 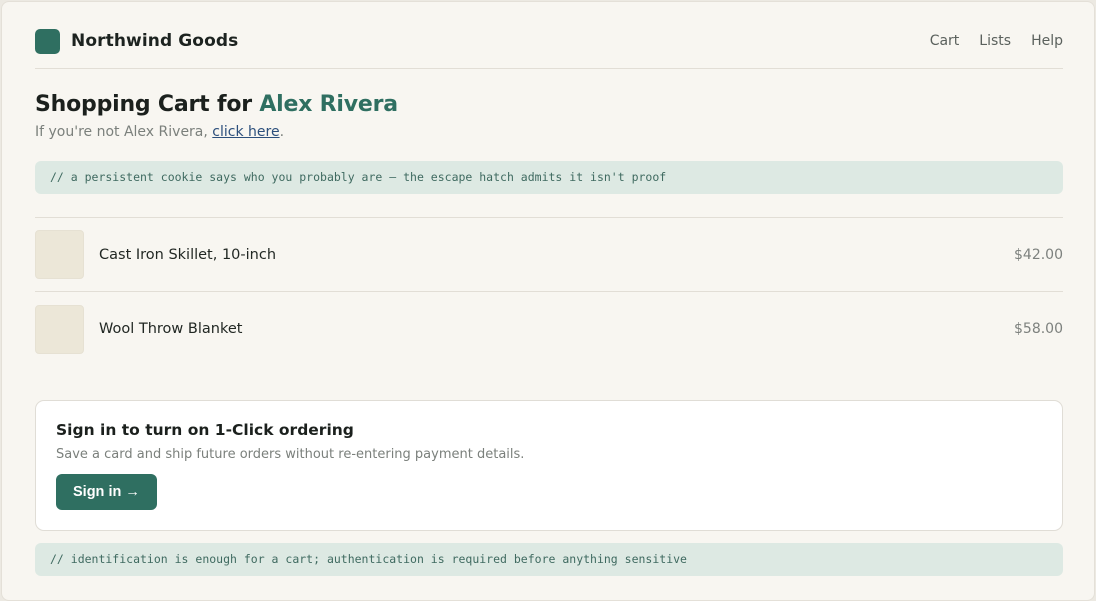 I want to click on cart-item: Wool Throw Blanket $58.00, so click(x=549, y=329).